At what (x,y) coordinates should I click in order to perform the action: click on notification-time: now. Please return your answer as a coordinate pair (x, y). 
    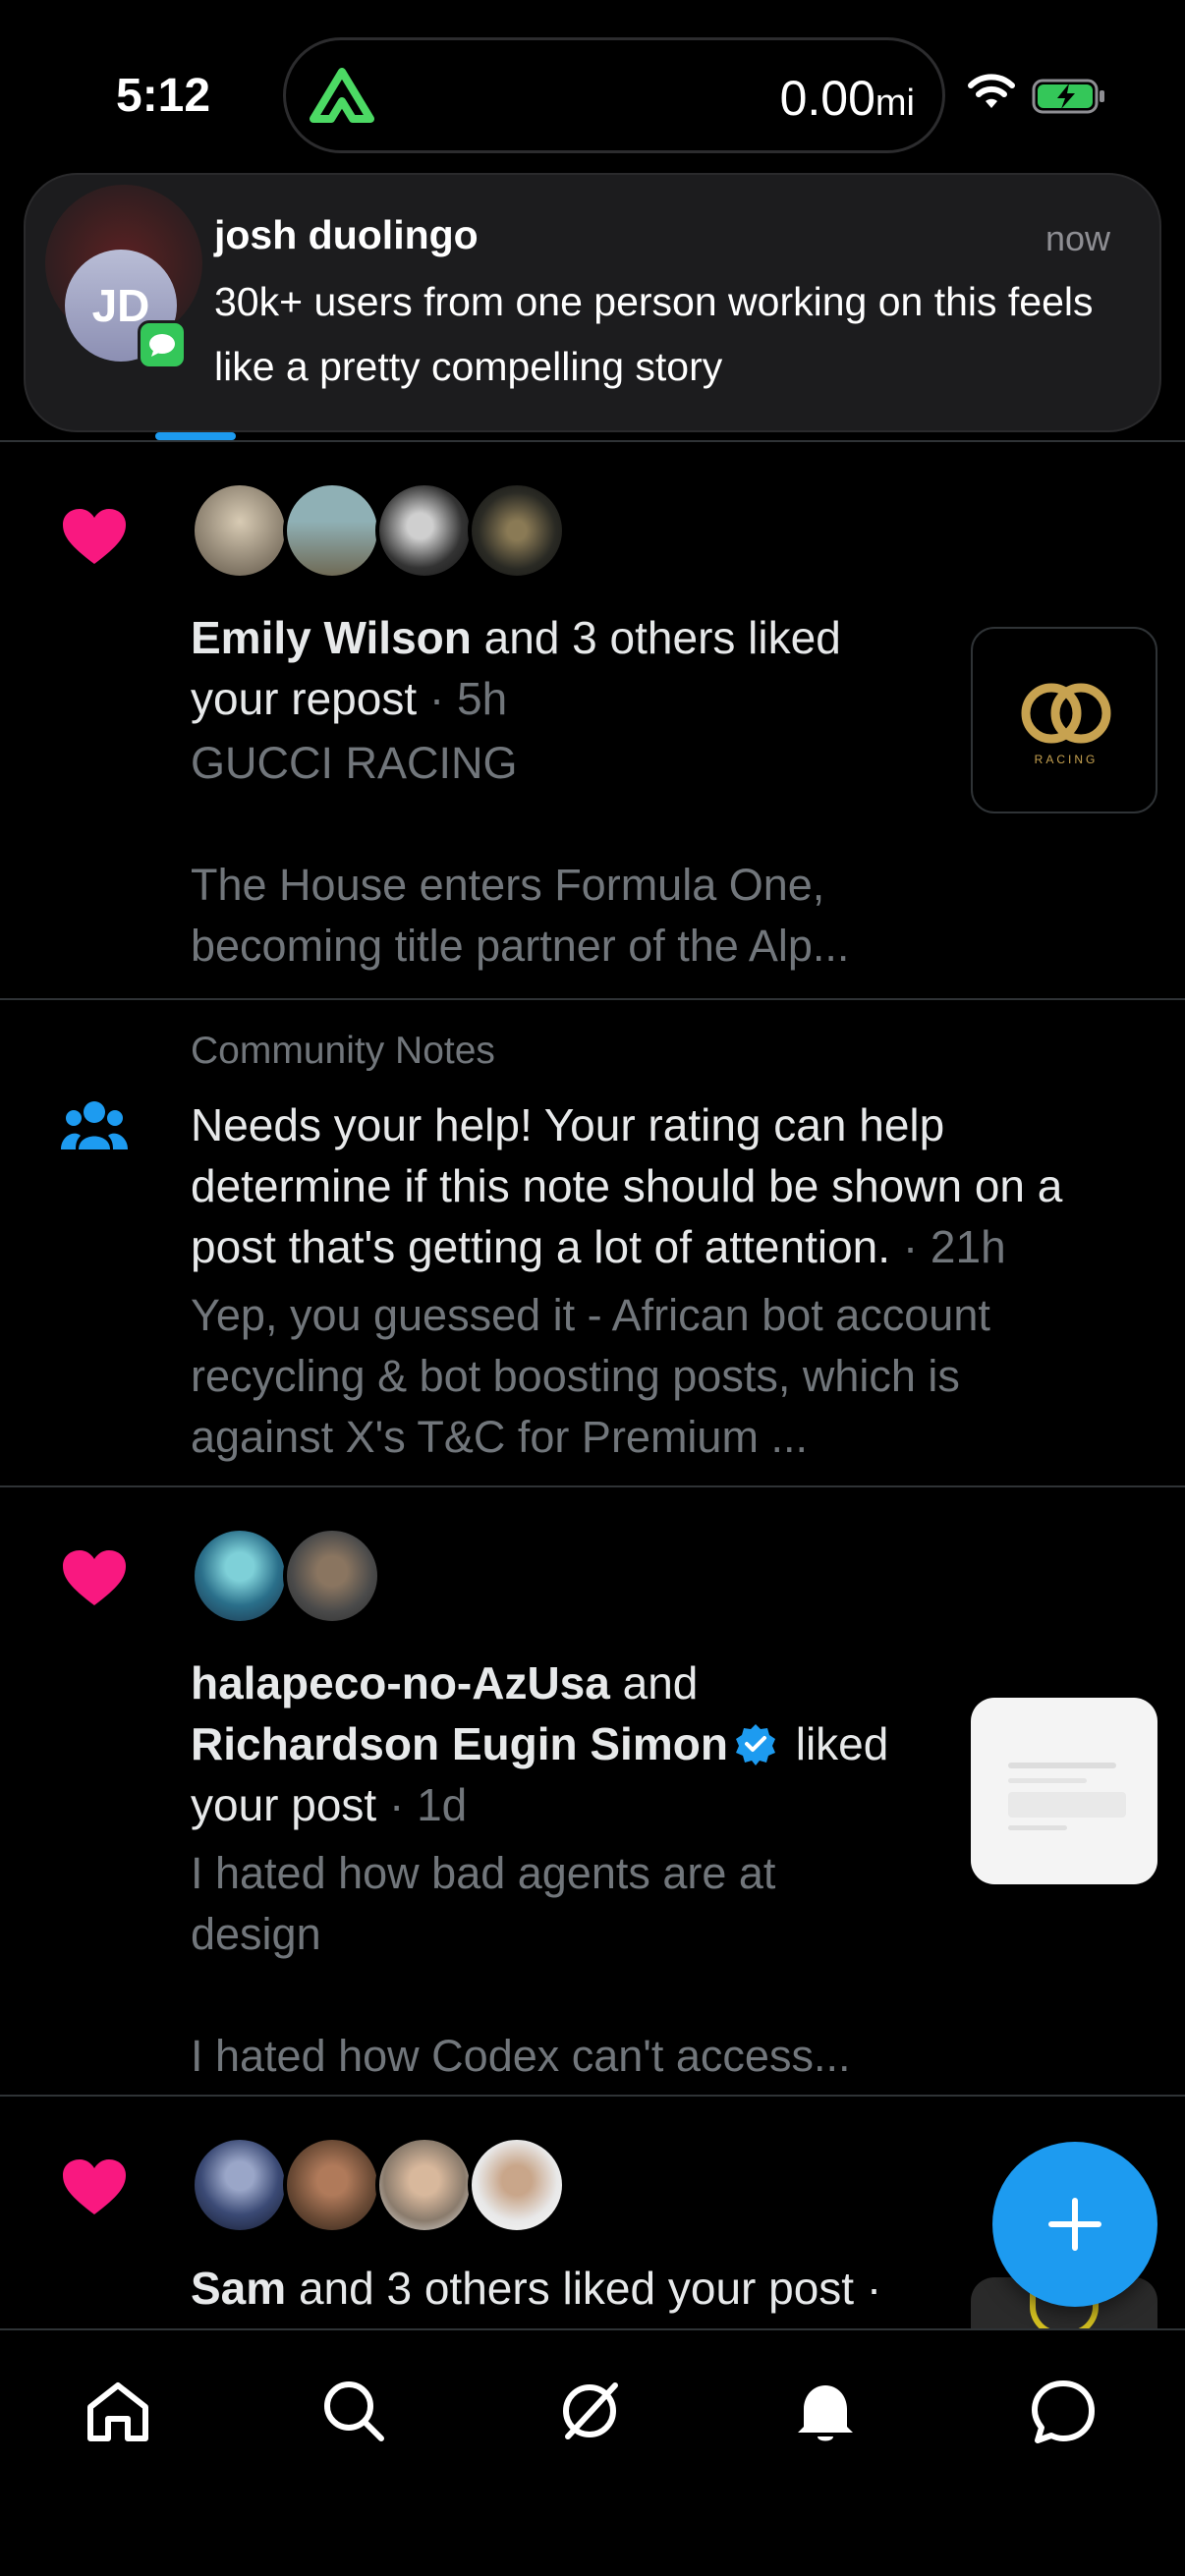
    Looking at the image, I should click on (1077, 238).